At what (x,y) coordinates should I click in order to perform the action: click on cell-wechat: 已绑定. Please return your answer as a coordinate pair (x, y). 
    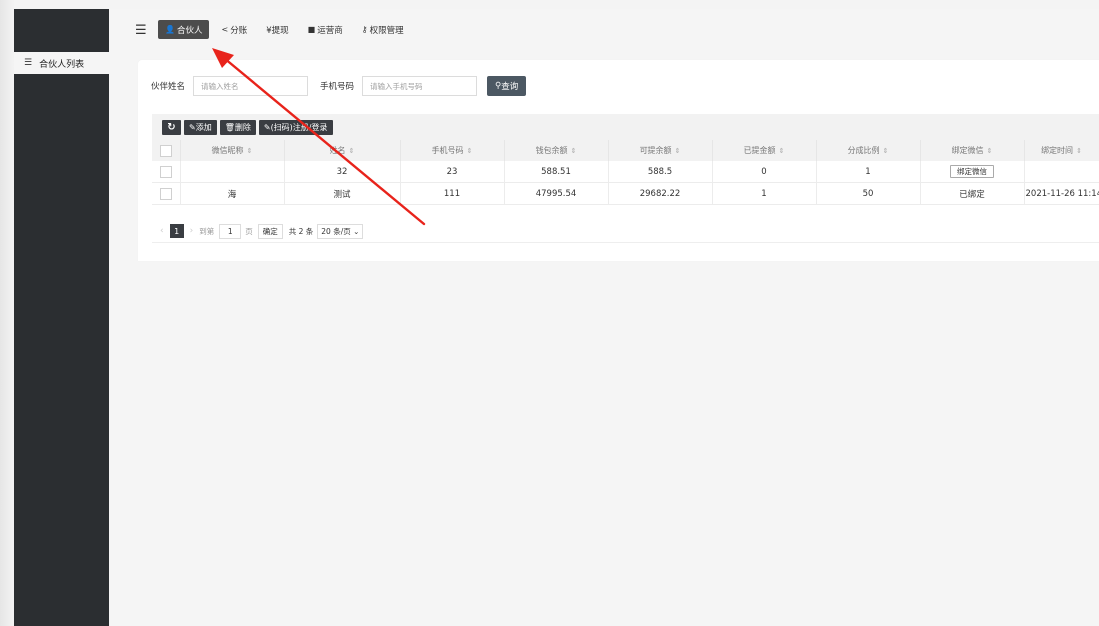
    Looking at the image, I should click on (972, 193).